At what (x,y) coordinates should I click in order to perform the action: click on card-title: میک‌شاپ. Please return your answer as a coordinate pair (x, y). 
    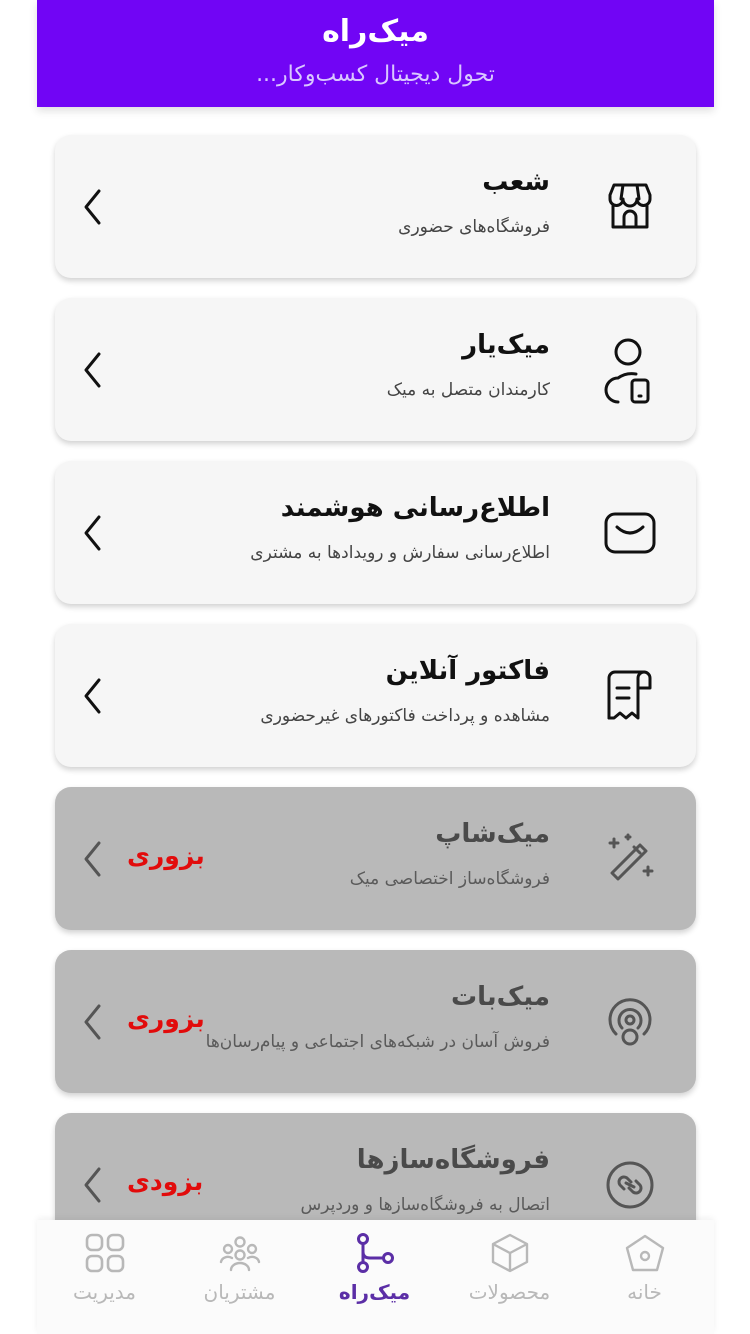
    Looking at the image, I should click on (492, 834).